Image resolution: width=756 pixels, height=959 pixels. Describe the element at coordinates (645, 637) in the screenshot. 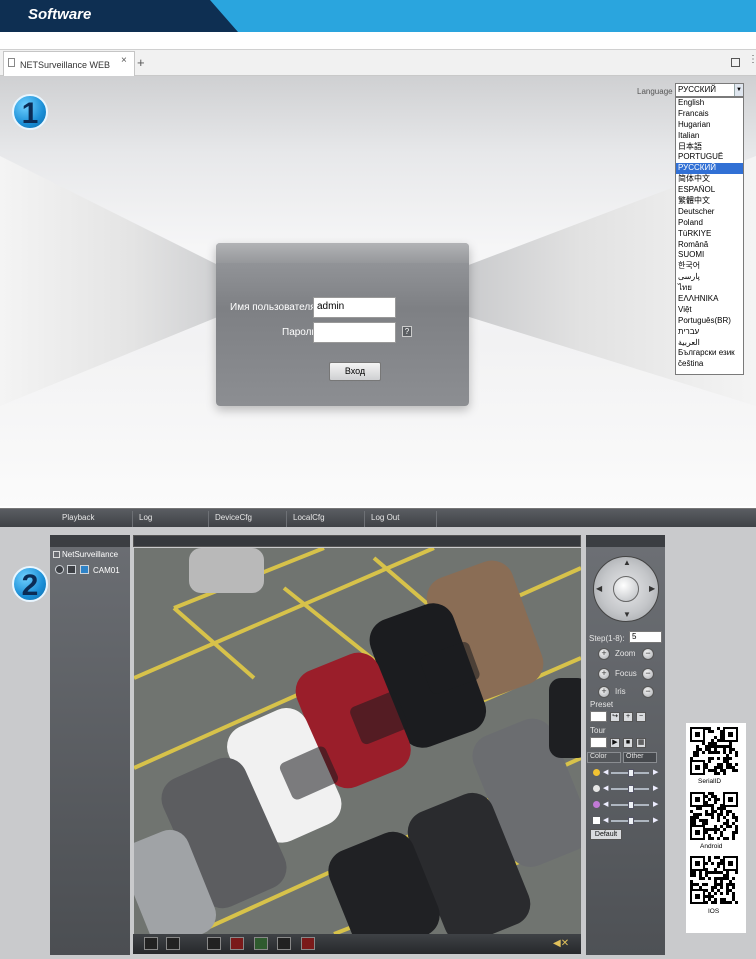

I see `ptz-speed-select: 5` at that location.